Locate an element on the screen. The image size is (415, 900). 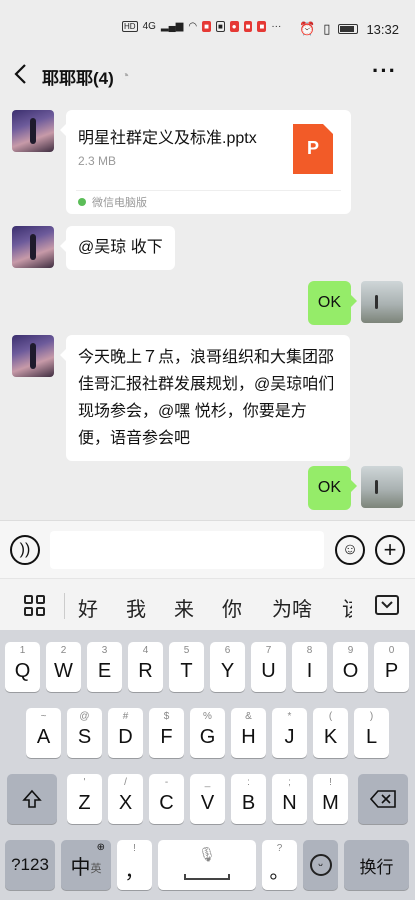
chat-title: 耶耶耶(4) is located at coordinates (78, 78).